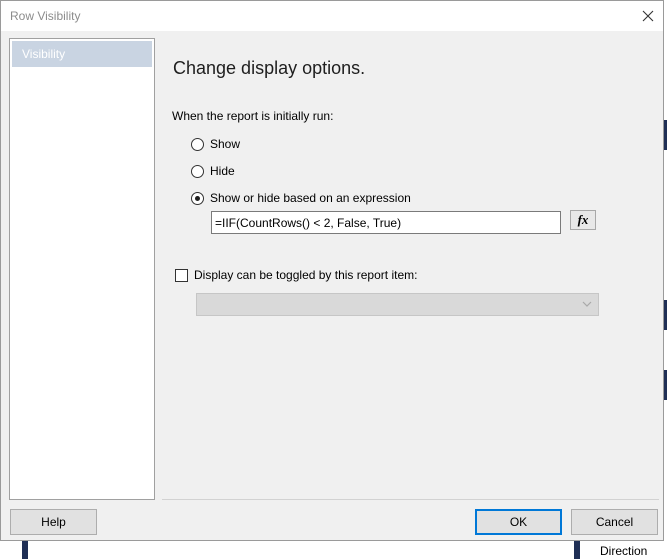 Image resolution: width=667 pixels, height=559 pixels. Describe the element at coordinates (82, 54) in the screenshot. I see `sidebar-item-visibility: Visibility` at that location.